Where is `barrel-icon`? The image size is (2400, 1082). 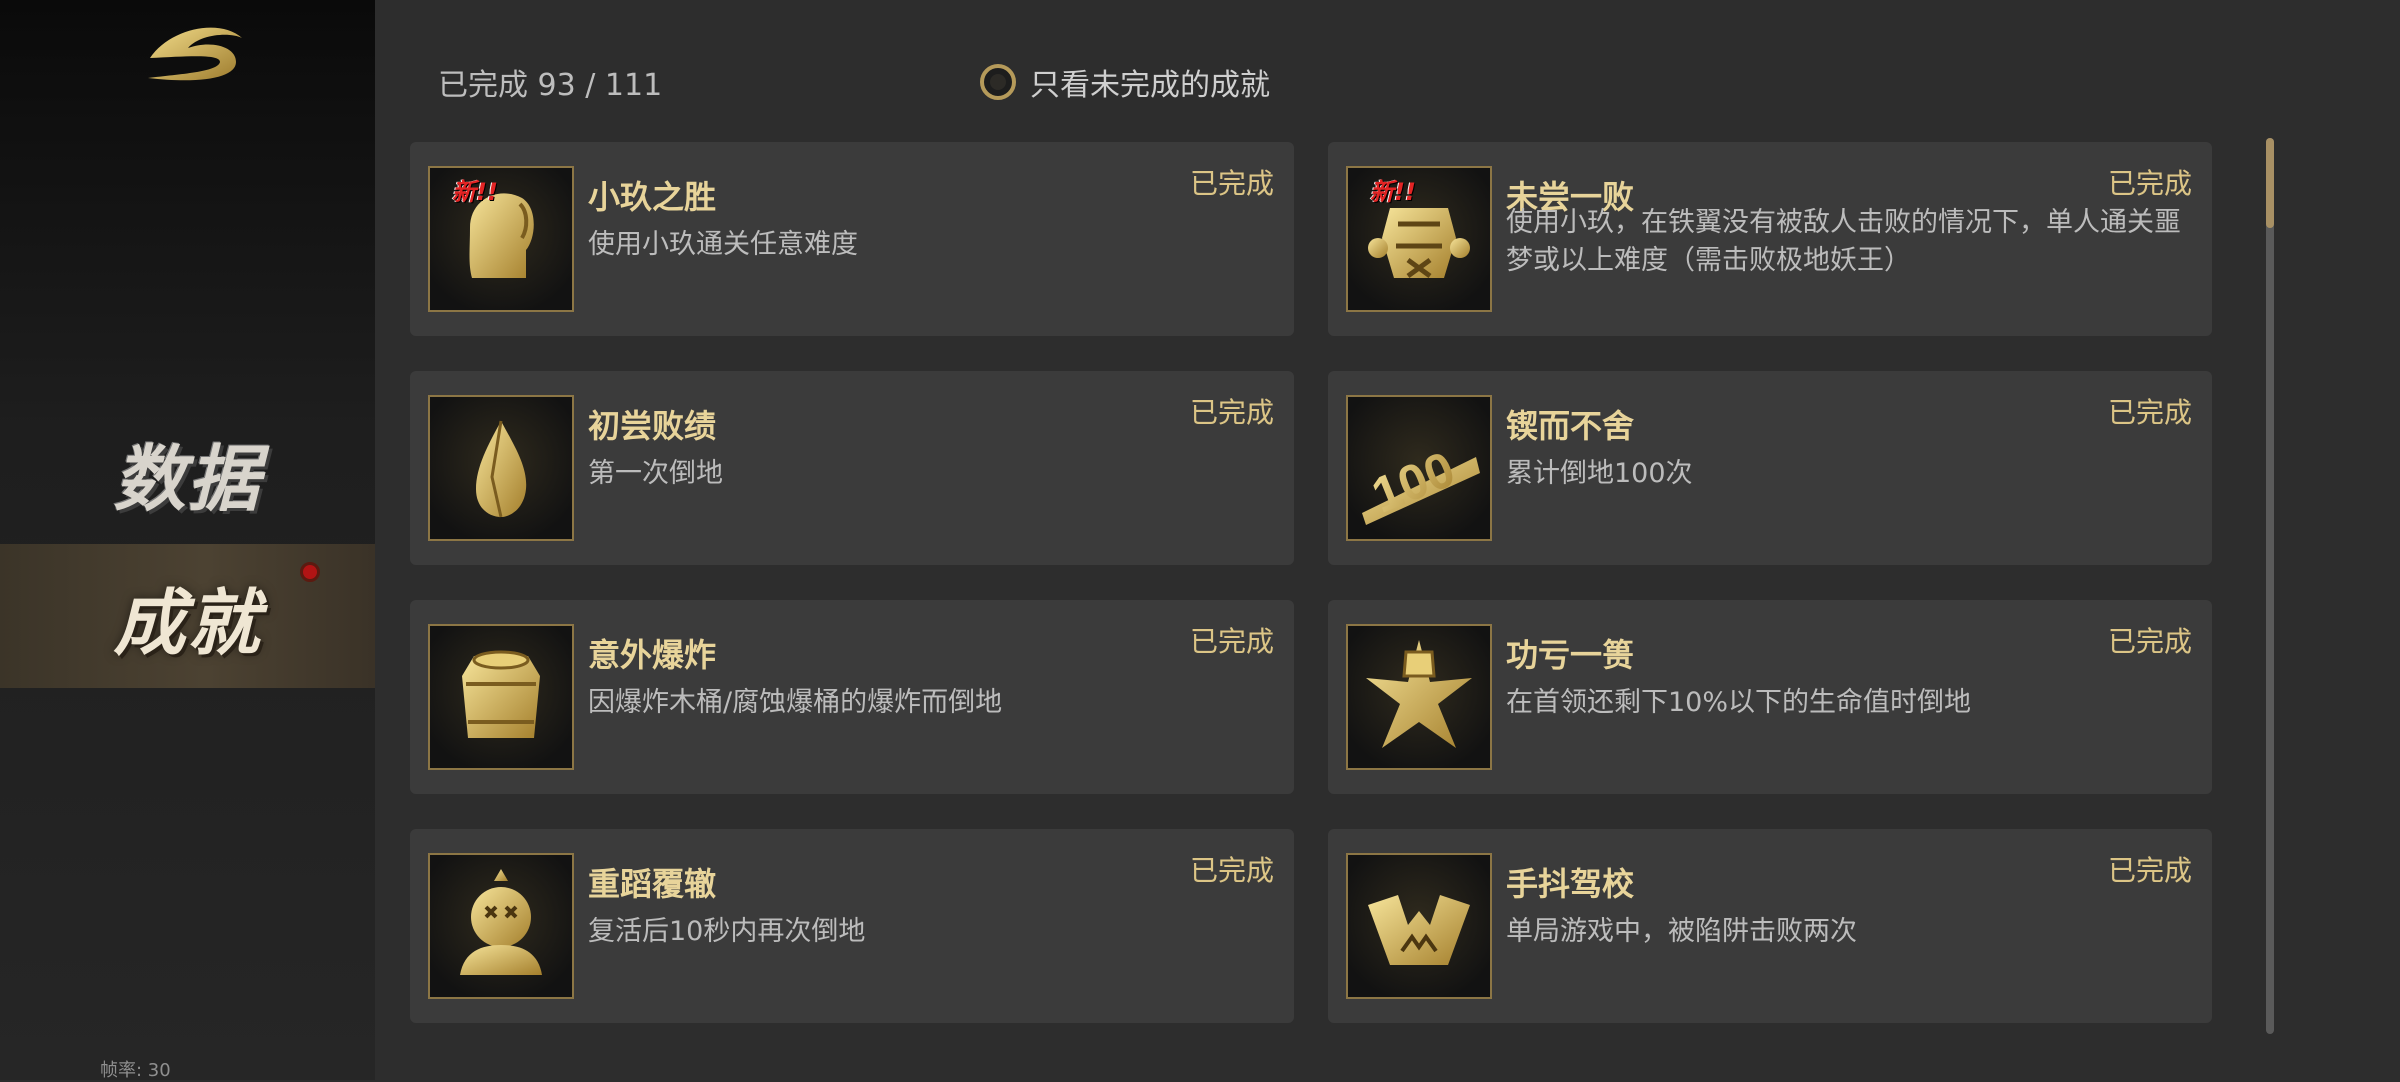
barrel-icon is located at coordinates (501, 697).